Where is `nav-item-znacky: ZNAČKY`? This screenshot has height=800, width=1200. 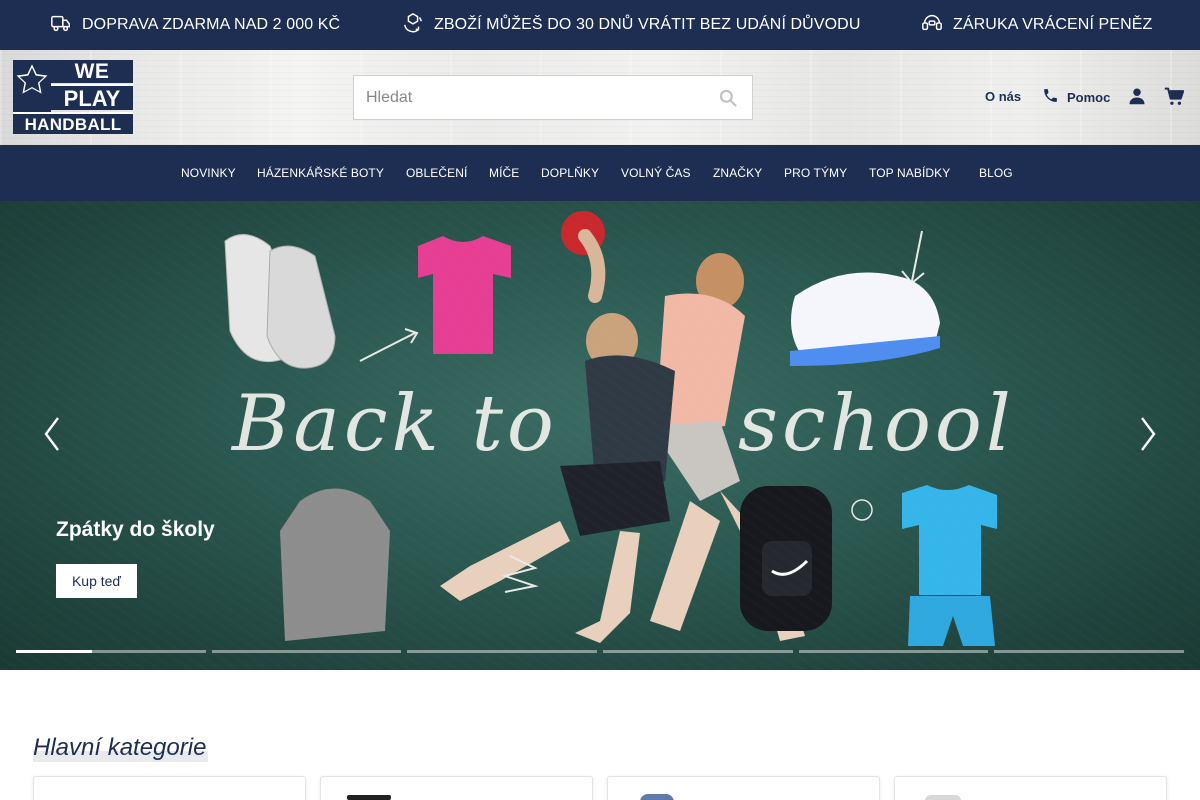
nav-item-znacky: ZNAČKY is located at coordinates (737, 173).